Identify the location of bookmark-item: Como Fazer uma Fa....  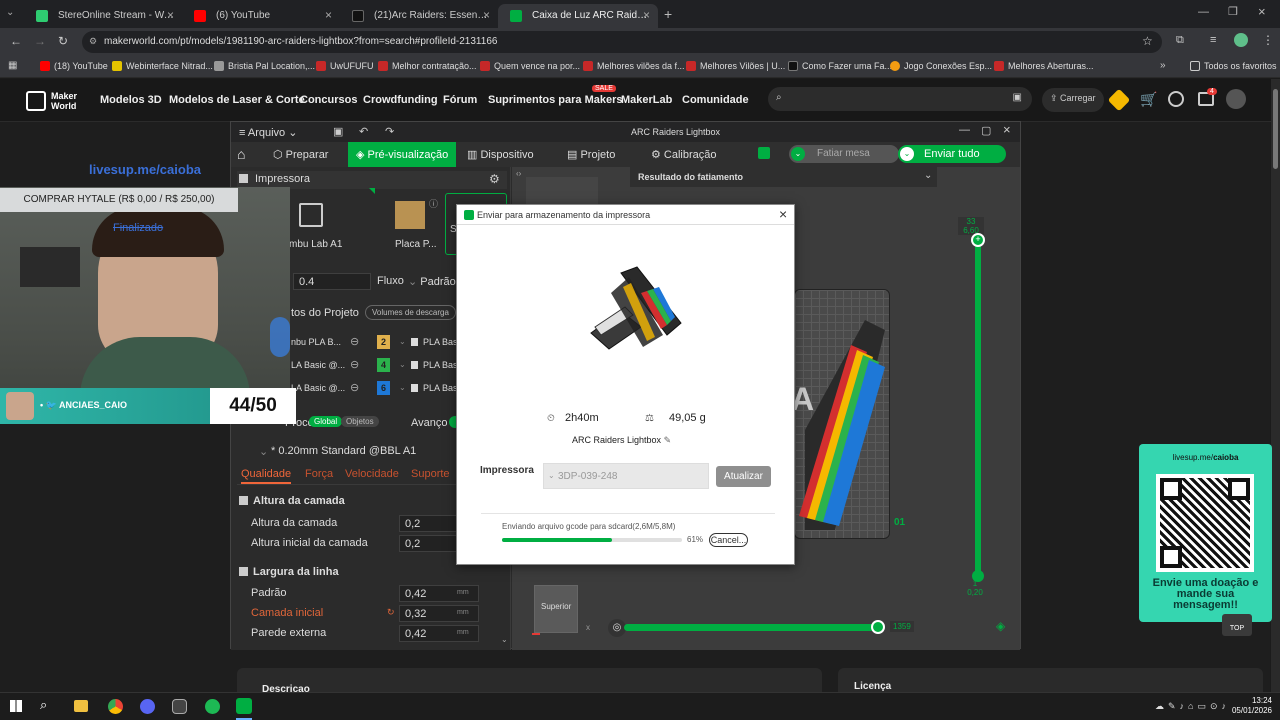
(840, 66).